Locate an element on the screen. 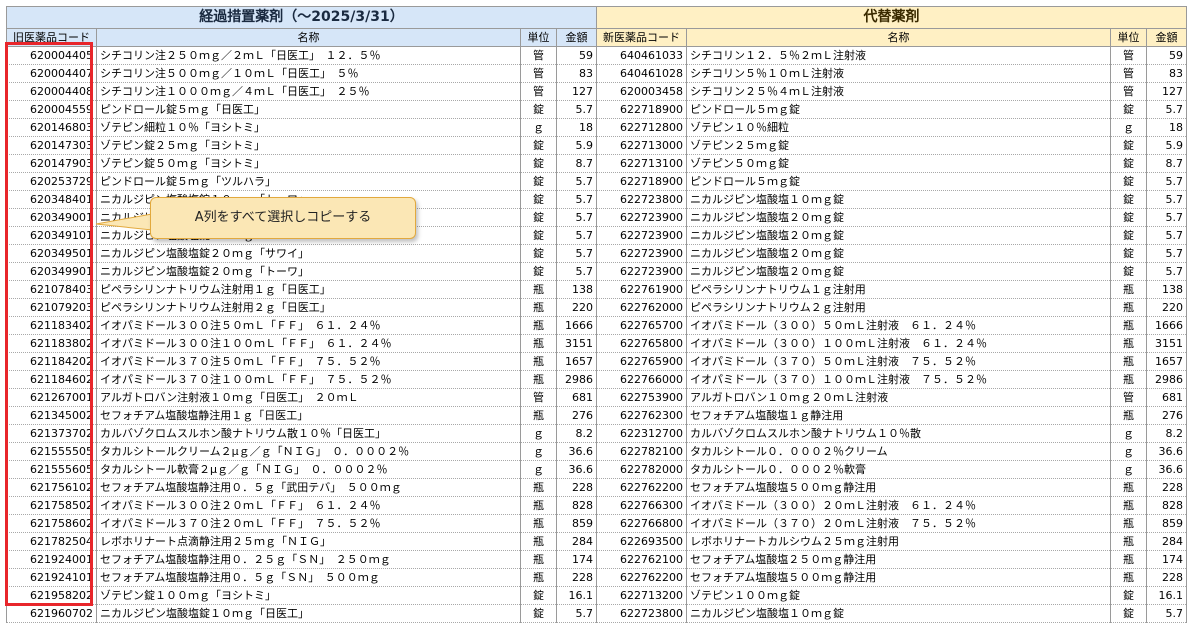  cell-old-name: カルバゾクロムスルホン酸ナトリウム散１０％「日医工」 is located at coordinates (308, 433).